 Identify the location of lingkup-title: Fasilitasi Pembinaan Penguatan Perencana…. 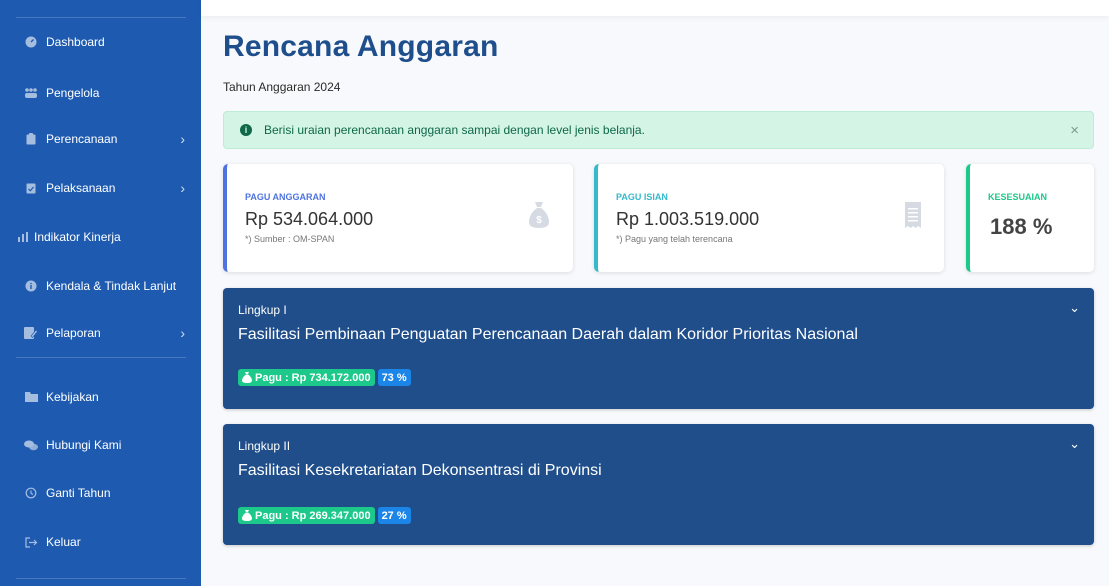
(548, 334).